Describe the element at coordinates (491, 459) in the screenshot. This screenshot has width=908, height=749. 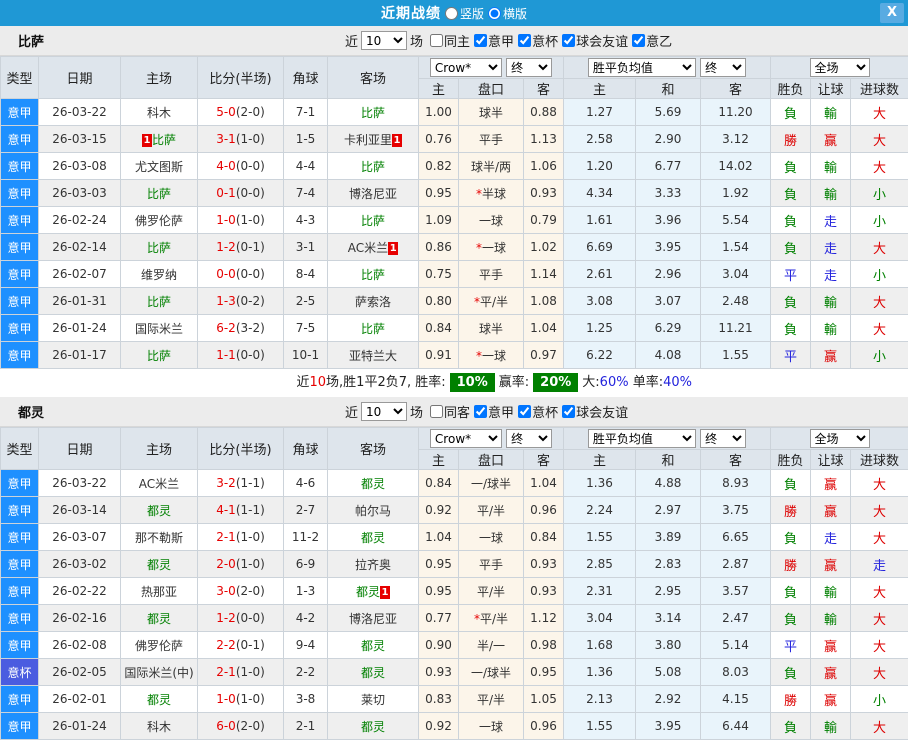
I see `col-handicap: 盘口` at that location.